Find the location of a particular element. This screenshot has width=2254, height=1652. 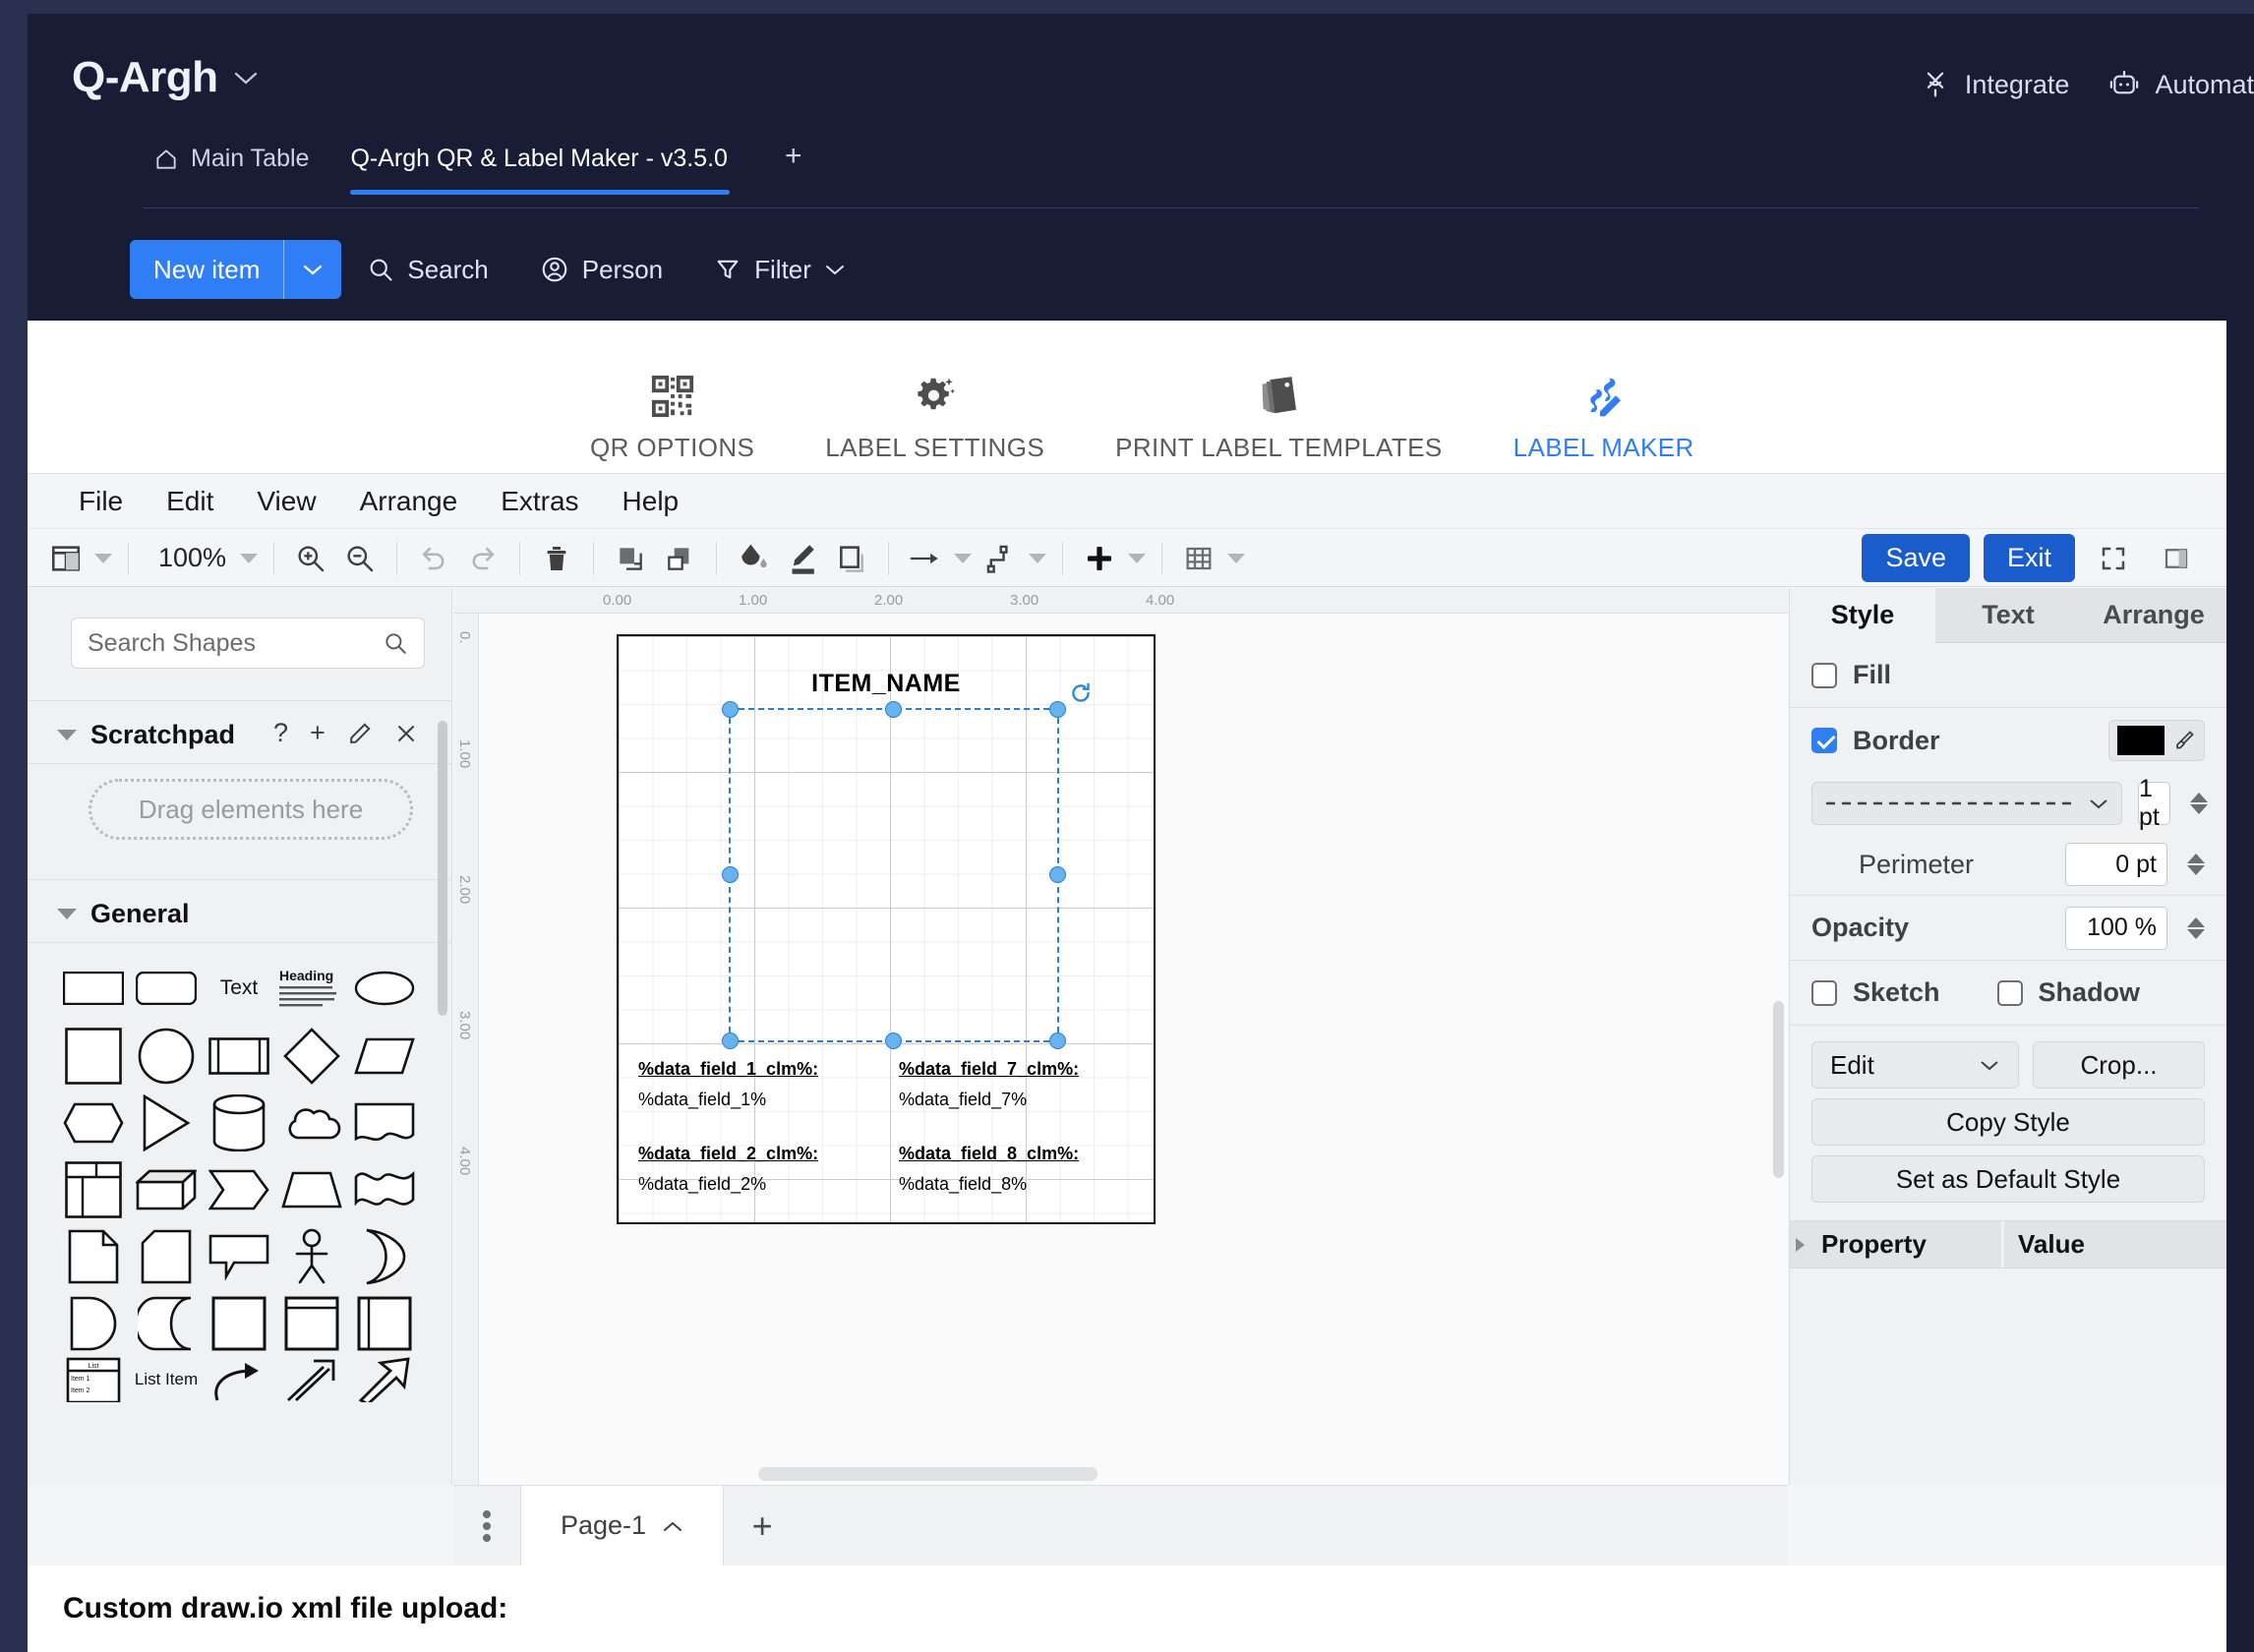

menu-arrange: Arrange is located at coordinates (409, 501).